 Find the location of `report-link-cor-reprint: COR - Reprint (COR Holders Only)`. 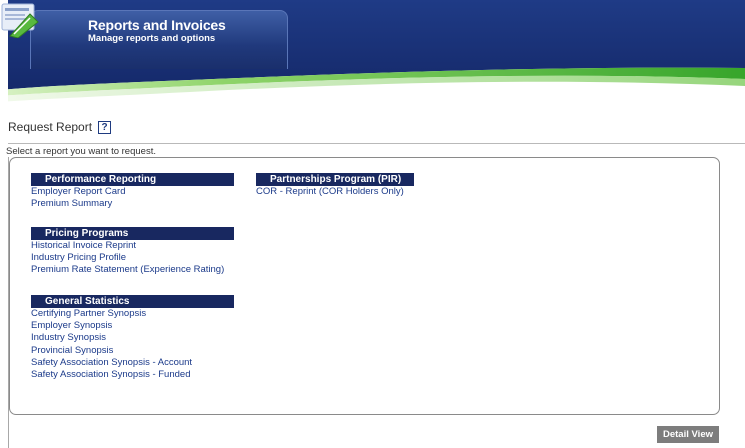

report-link-cor-reprint: COR - Reprint (COR Holders Only) is located at coordinates (376, 192).